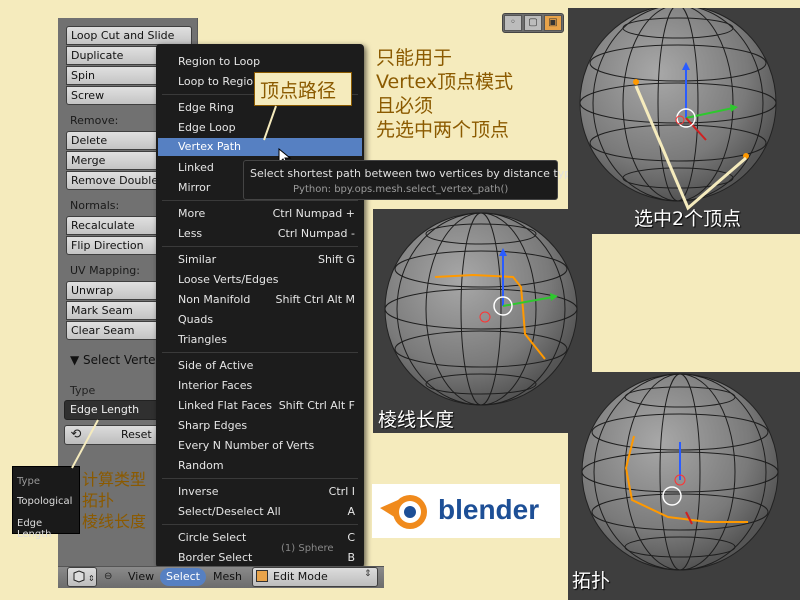  Describe the element at coordinates (341, 491) in the screenshot. I see `shortcut-inverse: Ctrl I` at that location.